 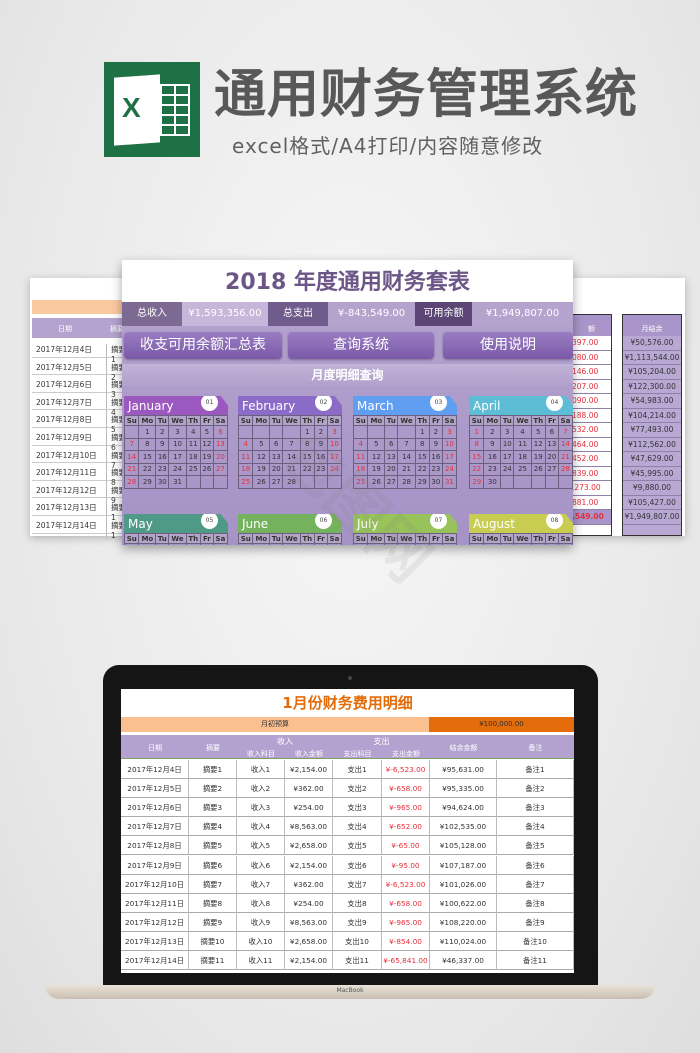 I want to click on day-cell: 29, so click(x=147, y=482).